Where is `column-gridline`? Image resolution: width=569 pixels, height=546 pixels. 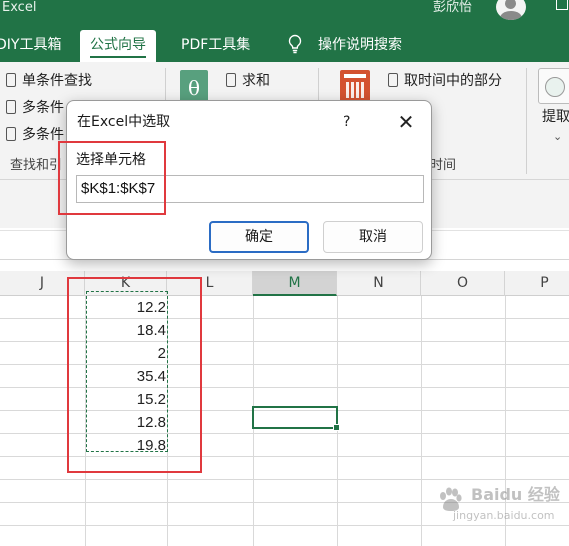
column-gridline is located at coordinates (421, 421).